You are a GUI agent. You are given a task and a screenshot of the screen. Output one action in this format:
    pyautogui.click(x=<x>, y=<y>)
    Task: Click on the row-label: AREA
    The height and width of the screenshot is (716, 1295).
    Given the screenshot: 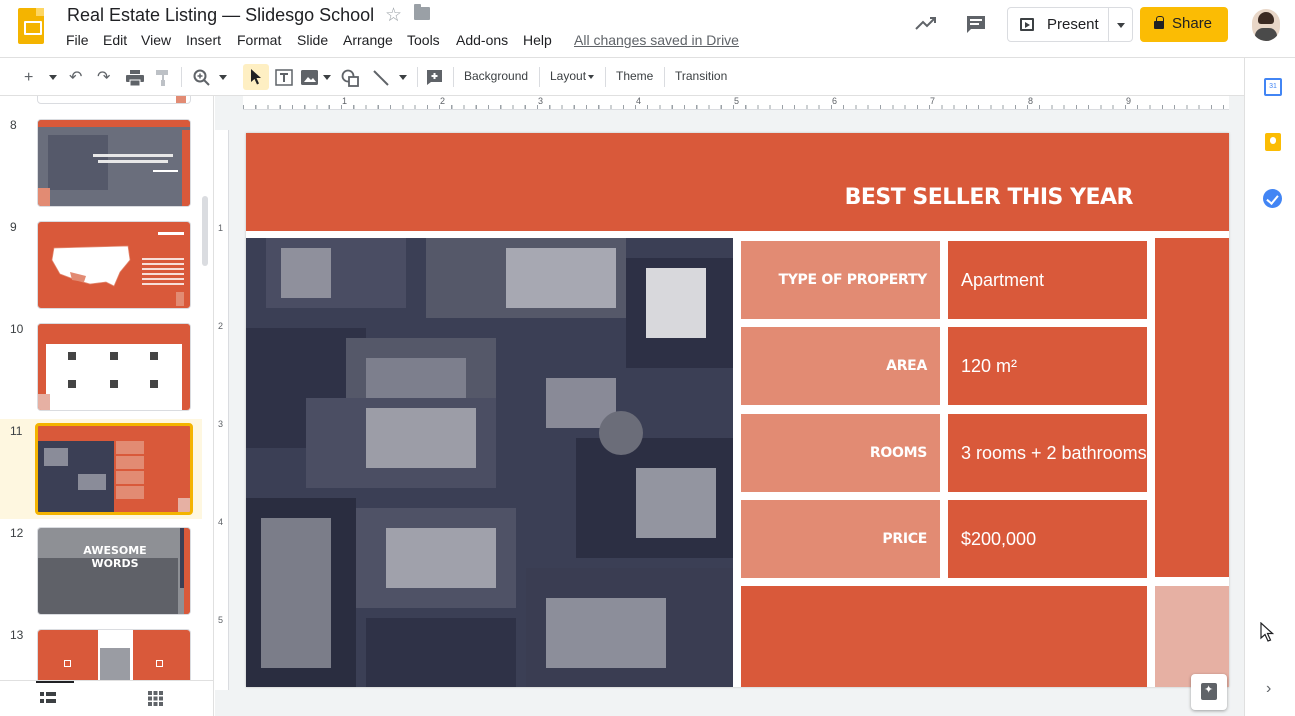 What is the action you would take?
    pyautogui.click(x=906, y=366)
    